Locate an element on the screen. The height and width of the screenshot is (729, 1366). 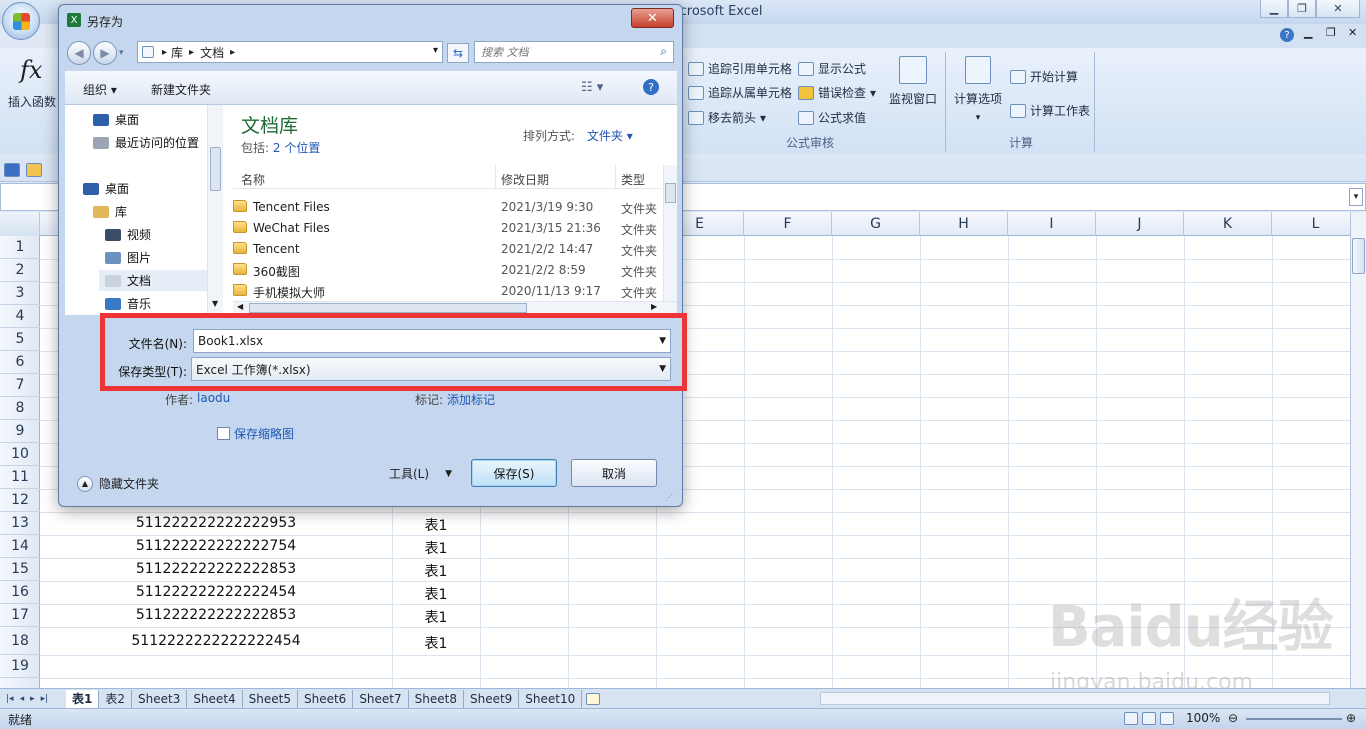
insert-function-button: 插入函数 is located at coordinates (32, 101).